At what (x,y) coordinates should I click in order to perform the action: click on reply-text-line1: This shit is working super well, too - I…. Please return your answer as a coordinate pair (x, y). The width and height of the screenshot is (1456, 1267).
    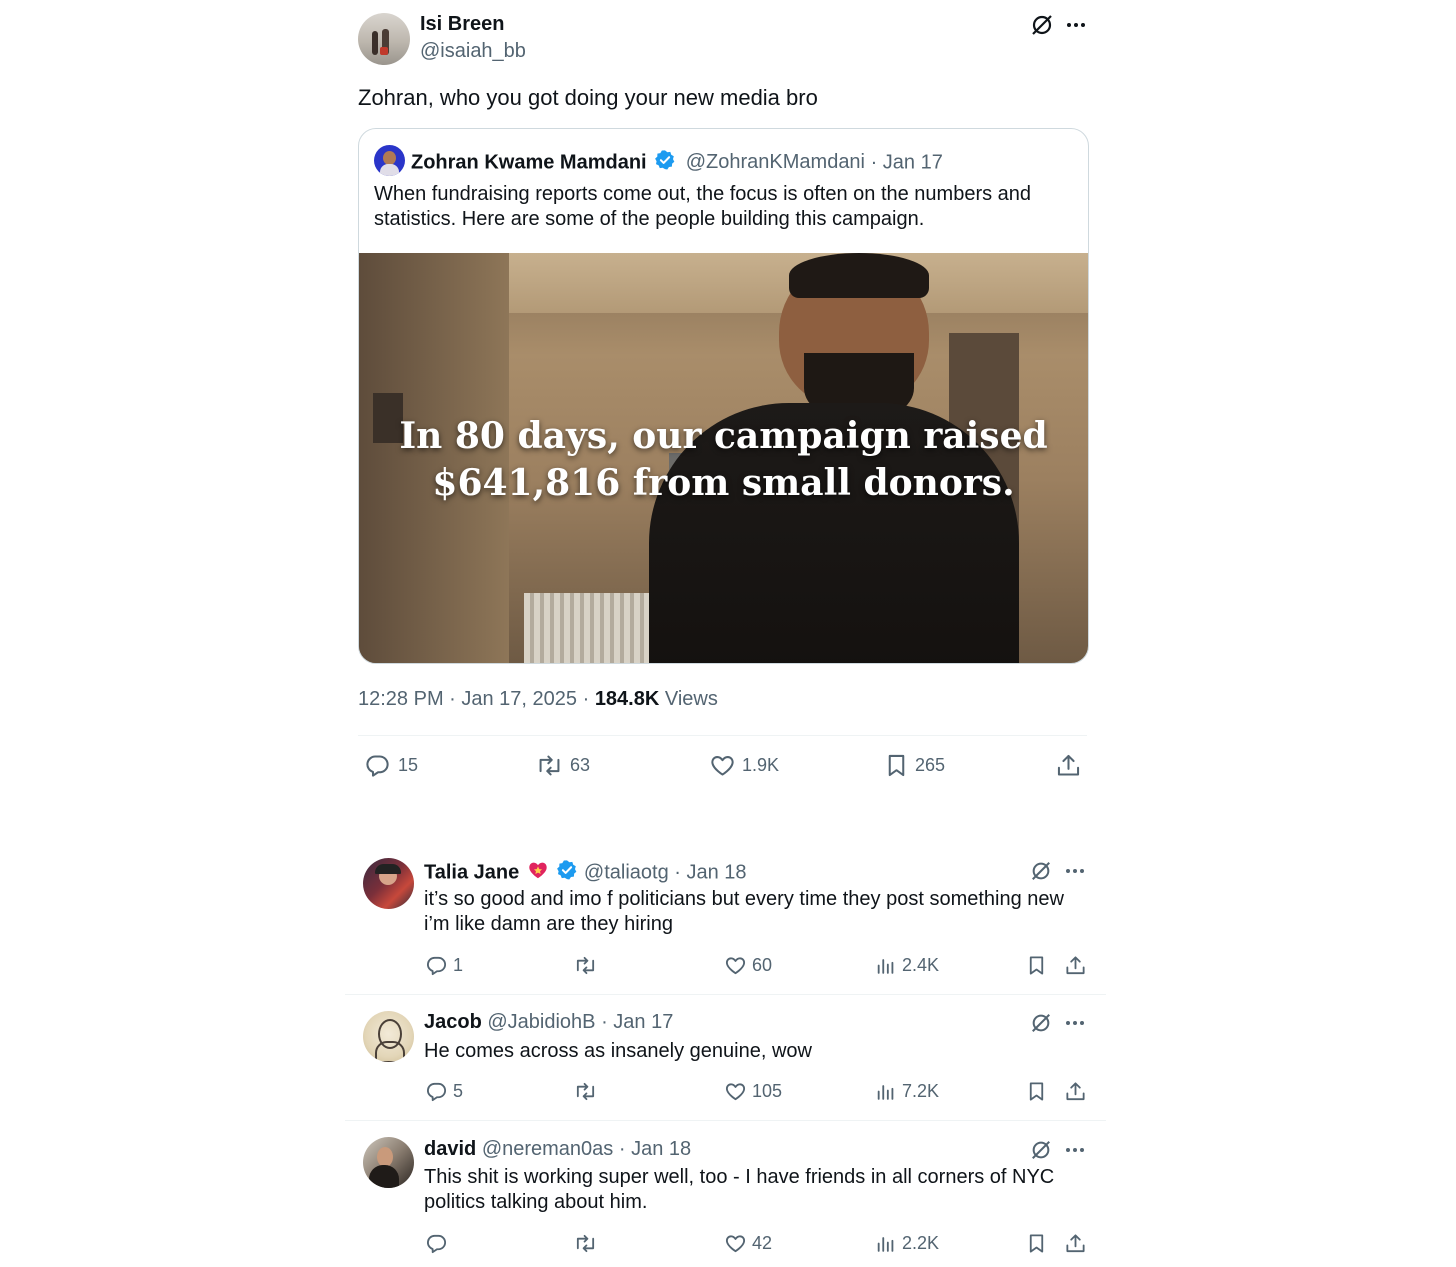
    Looking at the image, I should click on (739, 1177).